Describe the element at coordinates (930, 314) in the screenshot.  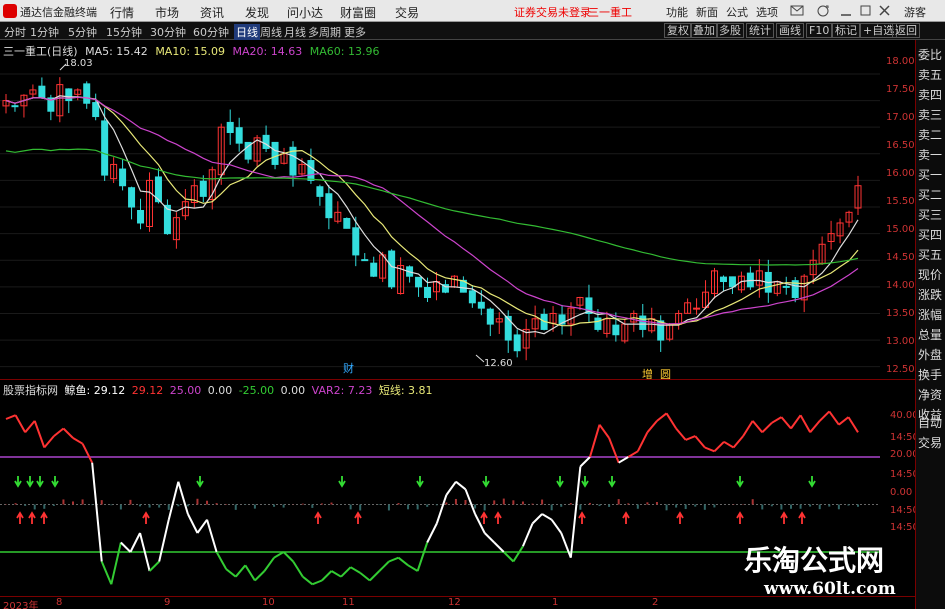
I see `label-change-pct: 涨幅` at that location.